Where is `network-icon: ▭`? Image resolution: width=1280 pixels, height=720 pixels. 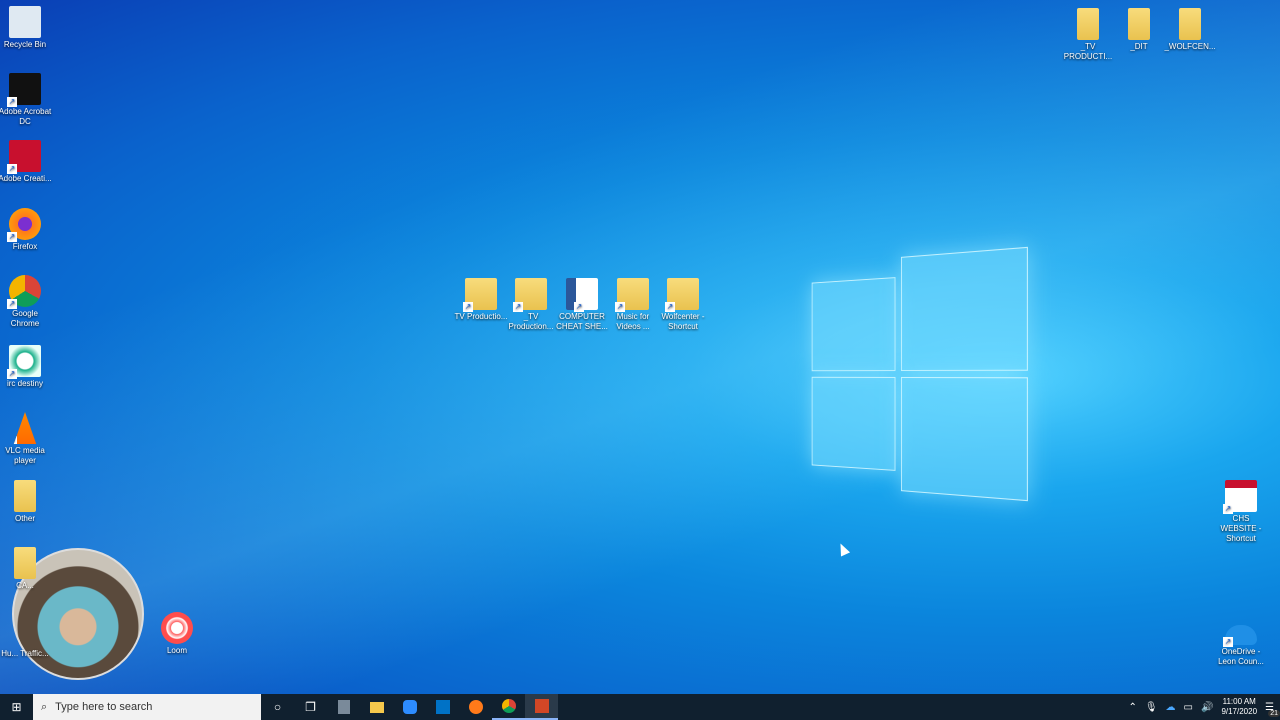 network-icon: ▭ is located at coordinates (1188, 707).